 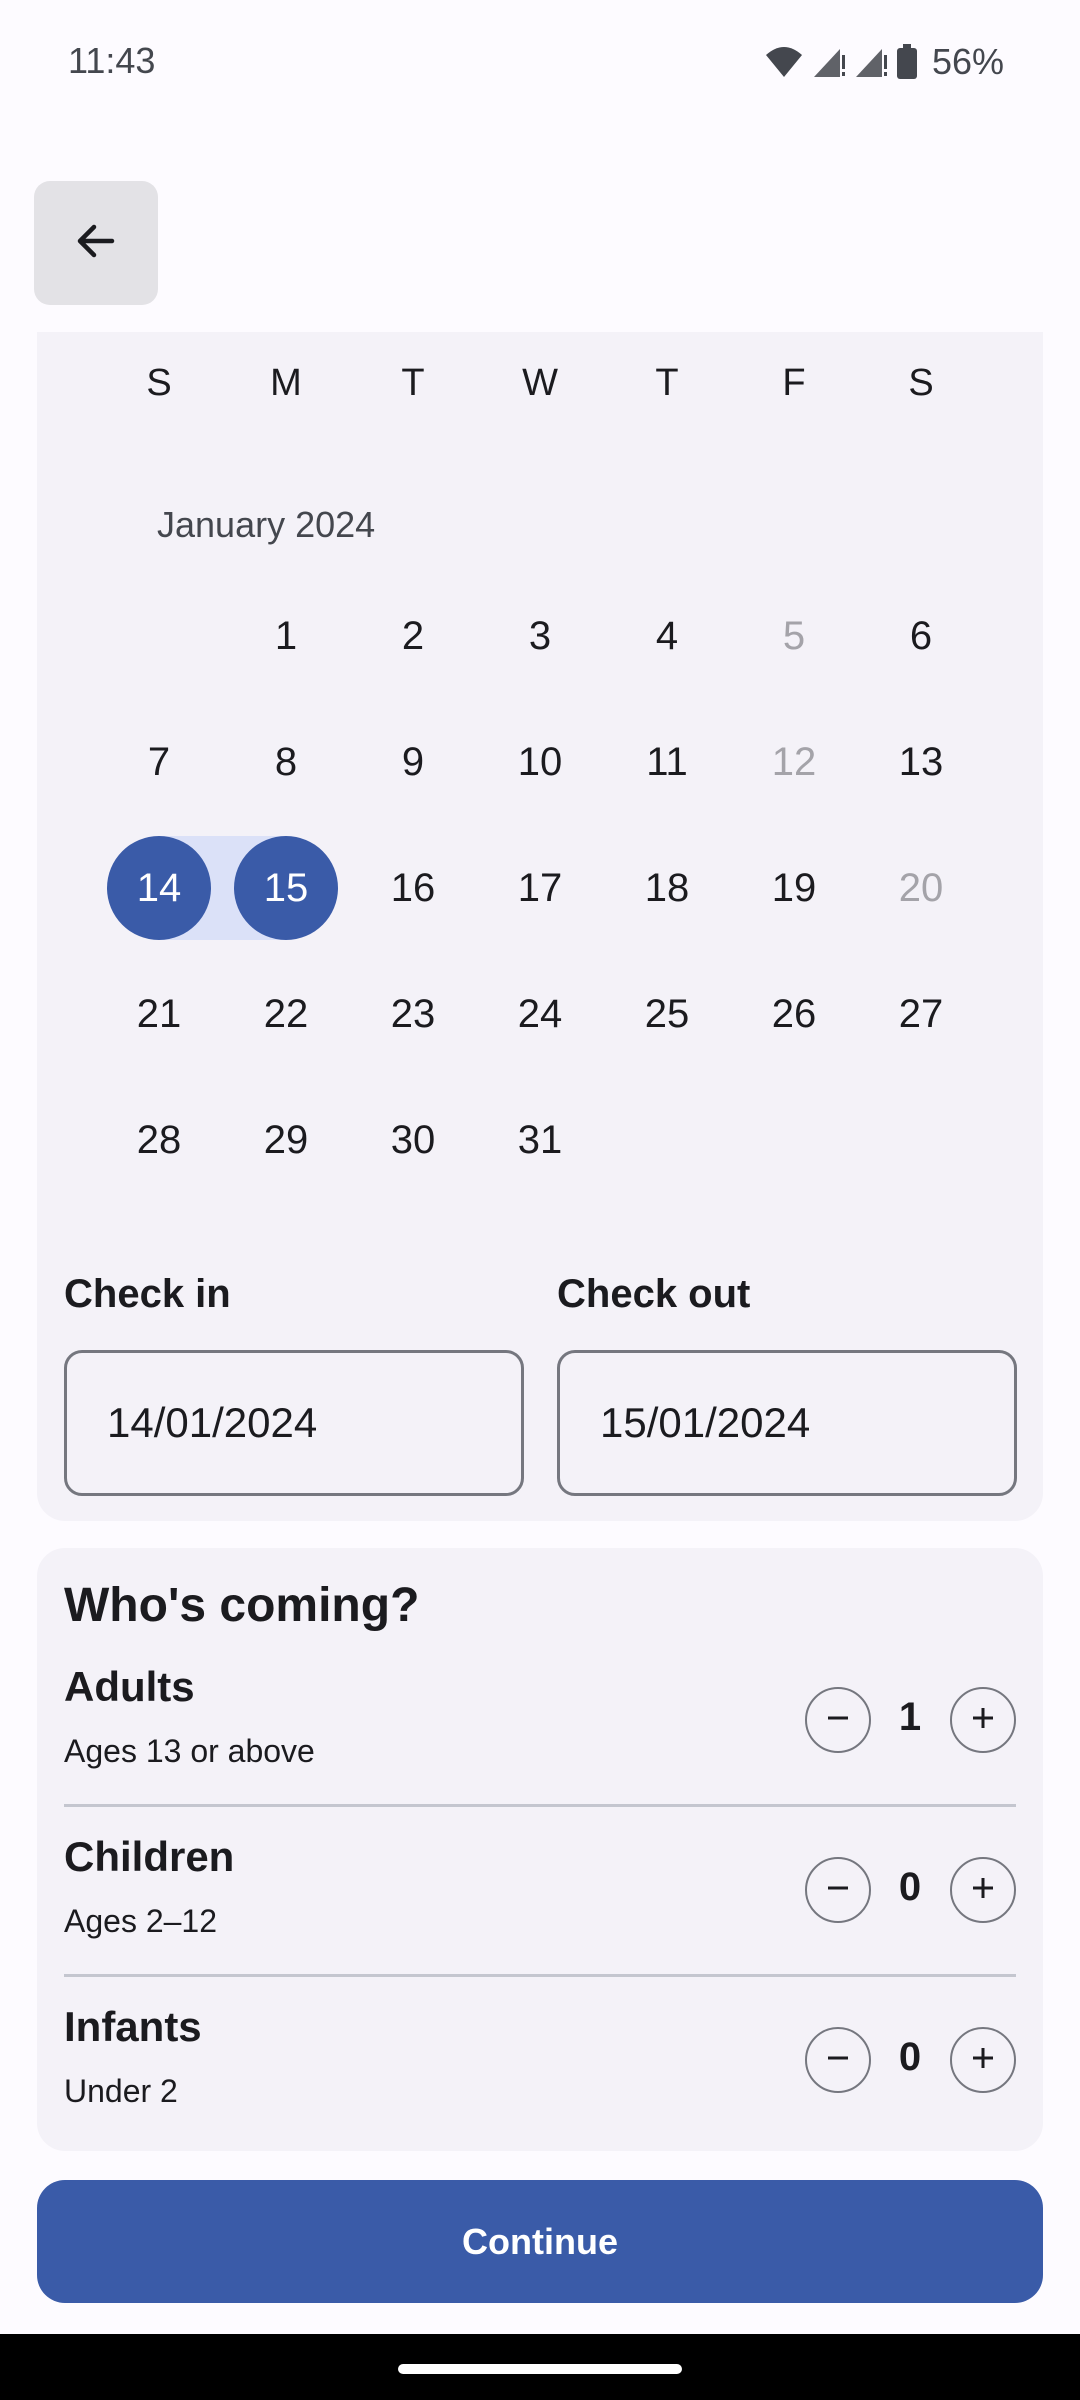 I want to click on calendar-day: 31, so click(x=540, y=1140).